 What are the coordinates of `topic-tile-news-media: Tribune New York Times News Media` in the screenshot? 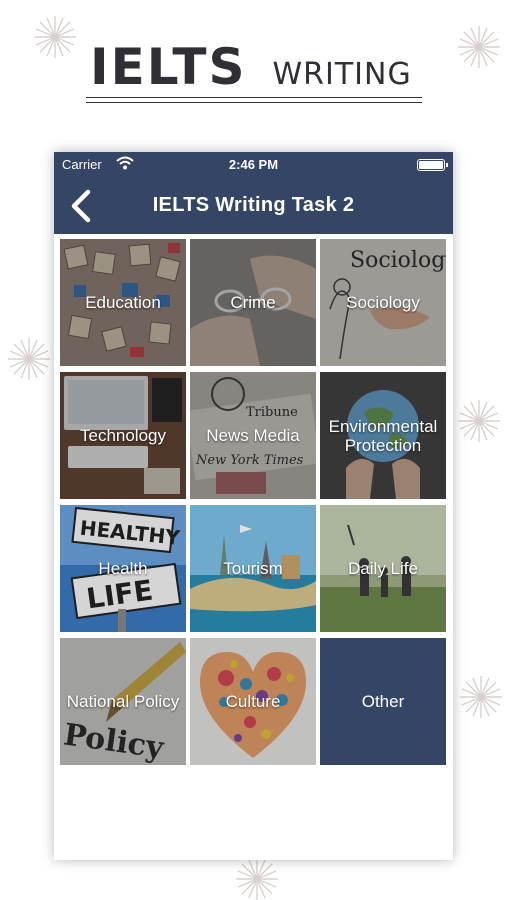 It's located at (253, 435).